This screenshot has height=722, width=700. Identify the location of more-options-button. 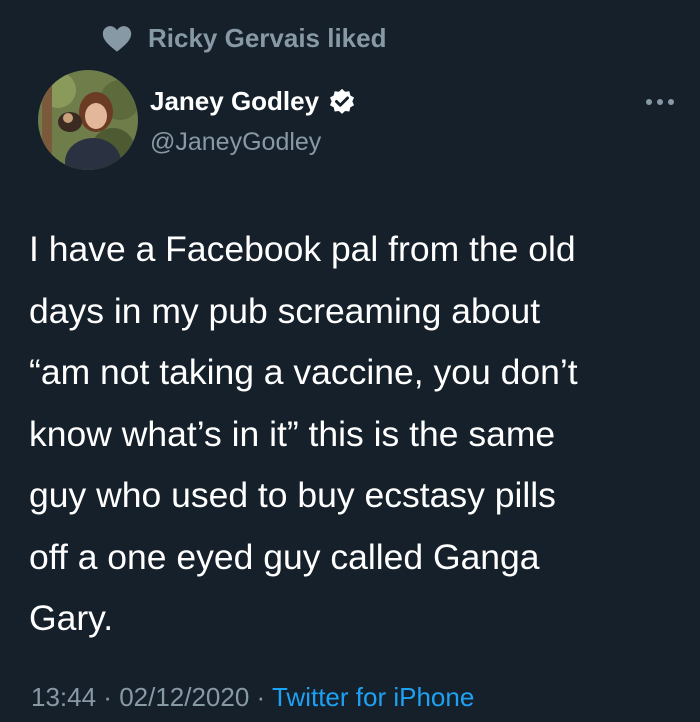
(660, 102).